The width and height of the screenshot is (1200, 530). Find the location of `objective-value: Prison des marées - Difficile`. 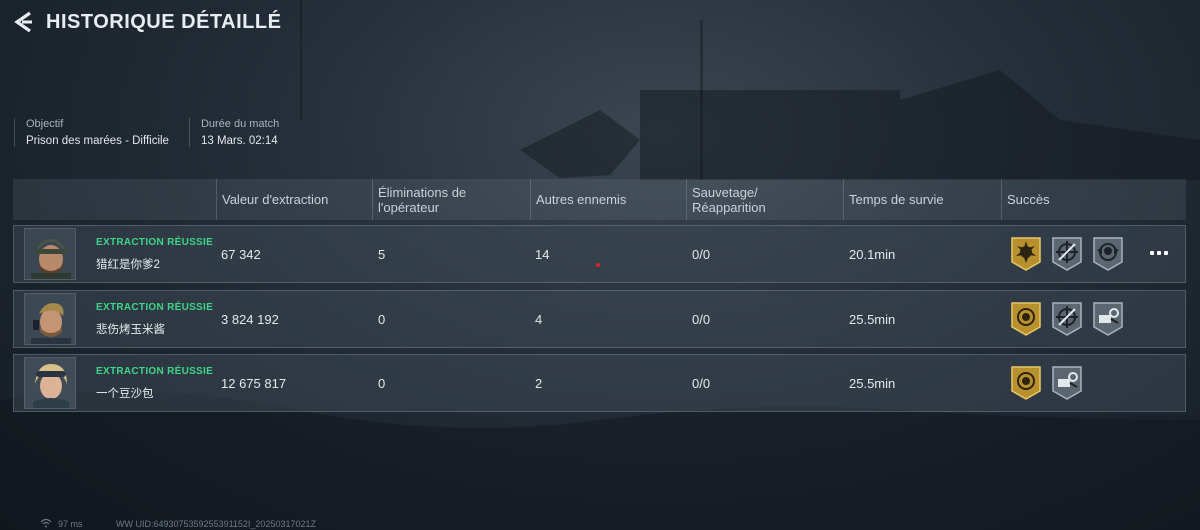

objective-value: Prison des marées - Difficile is located at coordinates (97, 141).